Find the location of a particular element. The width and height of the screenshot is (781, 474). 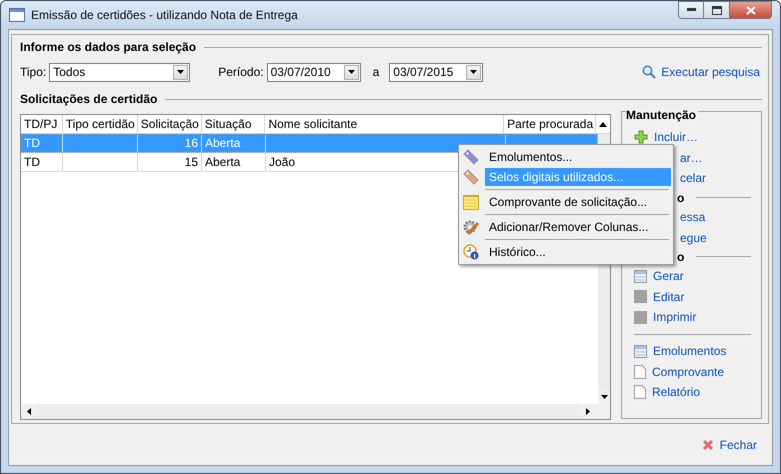

window-title: Emissão de certidões - utilizando Nota de Entrega is located at coordinates (164, 15).